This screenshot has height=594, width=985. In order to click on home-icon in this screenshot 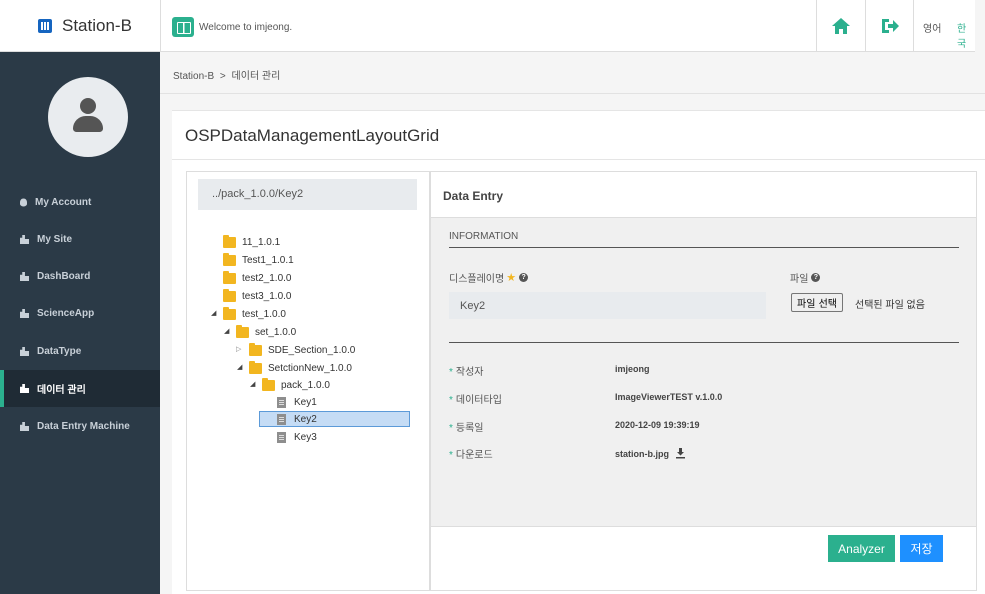, I will do `click(840, 25)`.